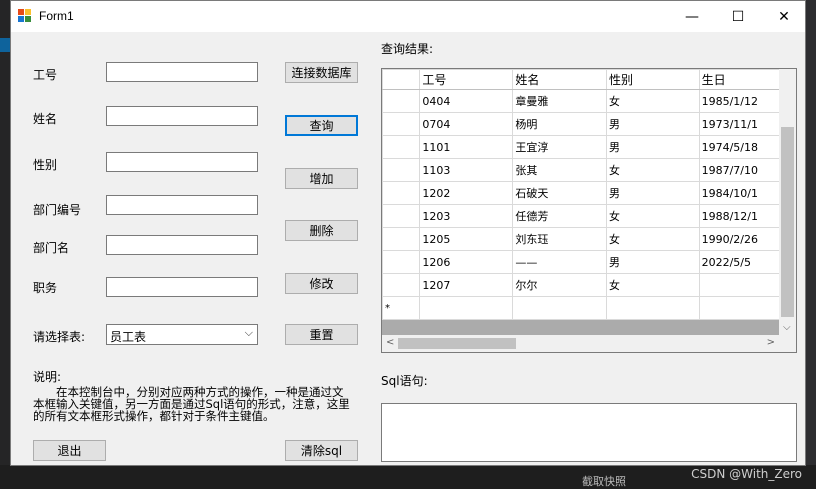 This screenshot has width=816, height=489. What do you see at coordinates (69, 450) in the screenshot?
I see `exit-button: 退出` at bounding box center [69, 450].